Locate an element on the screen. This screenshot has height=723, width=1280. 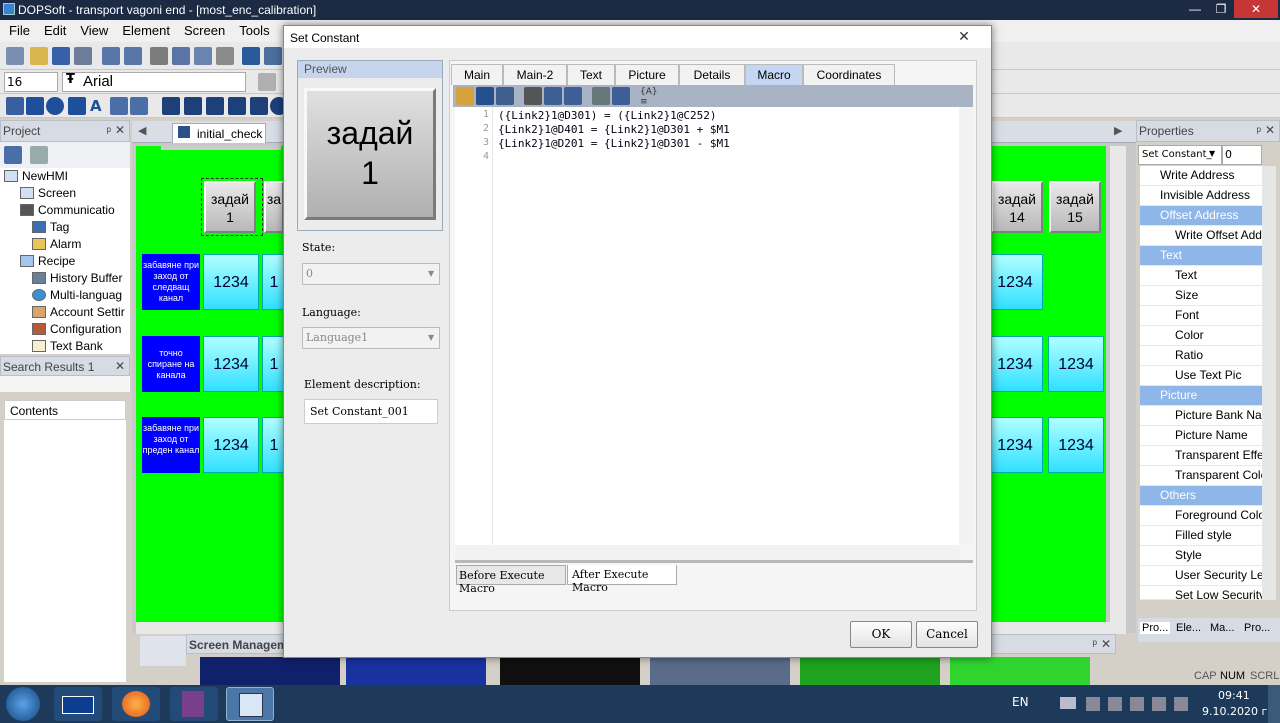
clock-time: 09:41 is located at coordinates (1234, 695).